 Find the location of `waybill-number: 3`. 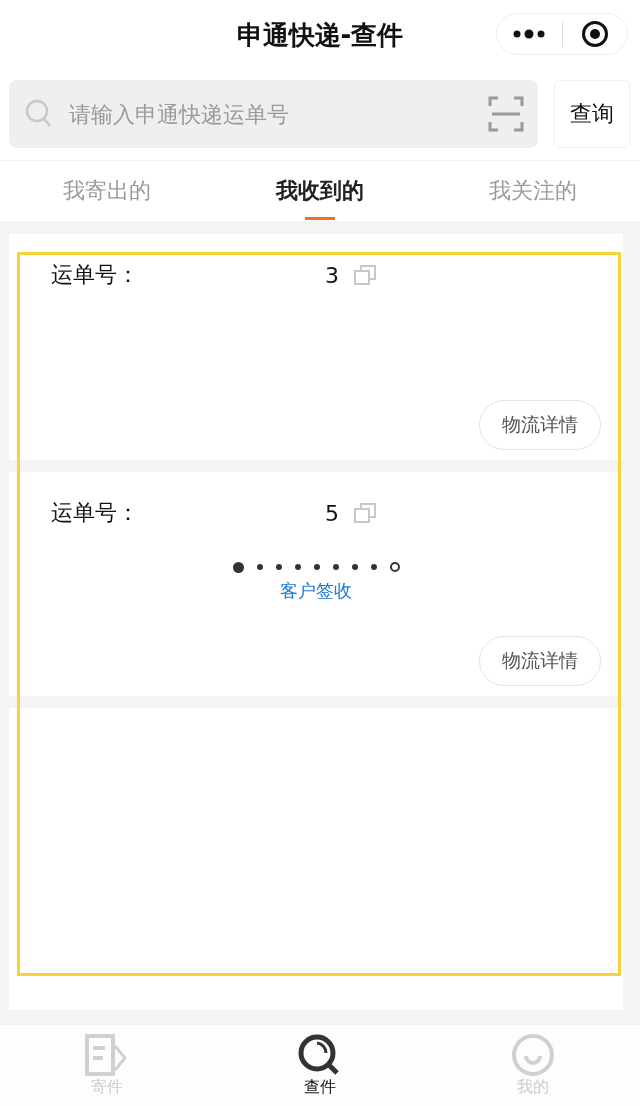

waybill-number: 3 is located at coordinates (332, 275).